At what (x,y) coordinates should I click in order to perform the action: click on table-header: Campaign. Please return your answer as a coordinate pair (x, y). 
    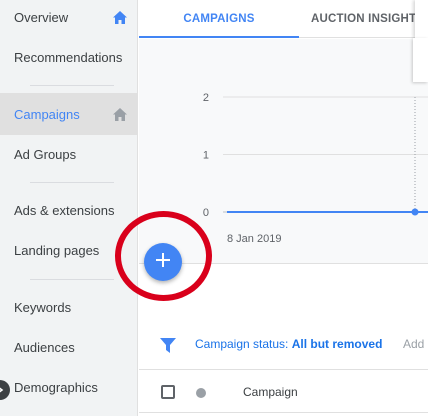
    Looking at the image, I should click on (283, 391).